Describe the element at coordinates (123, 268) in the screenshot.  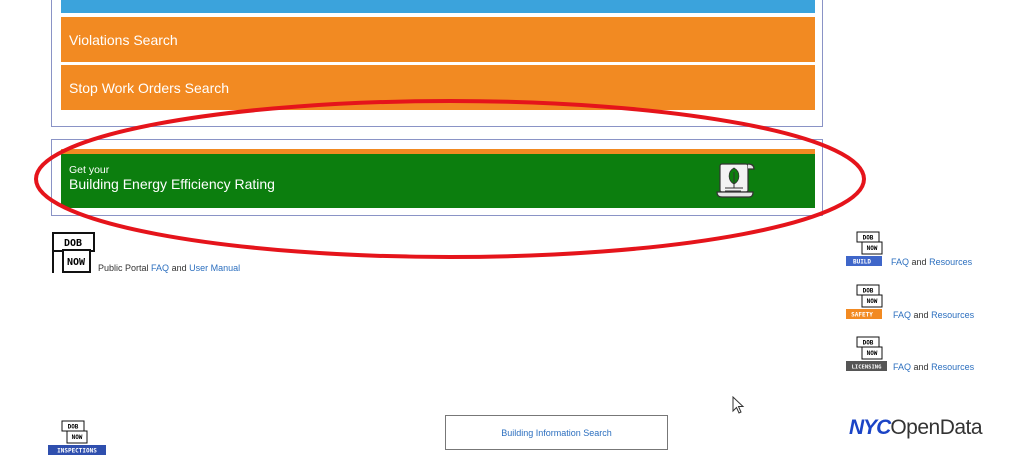
I see `public-portal-prefix: Public Portal` at that location.